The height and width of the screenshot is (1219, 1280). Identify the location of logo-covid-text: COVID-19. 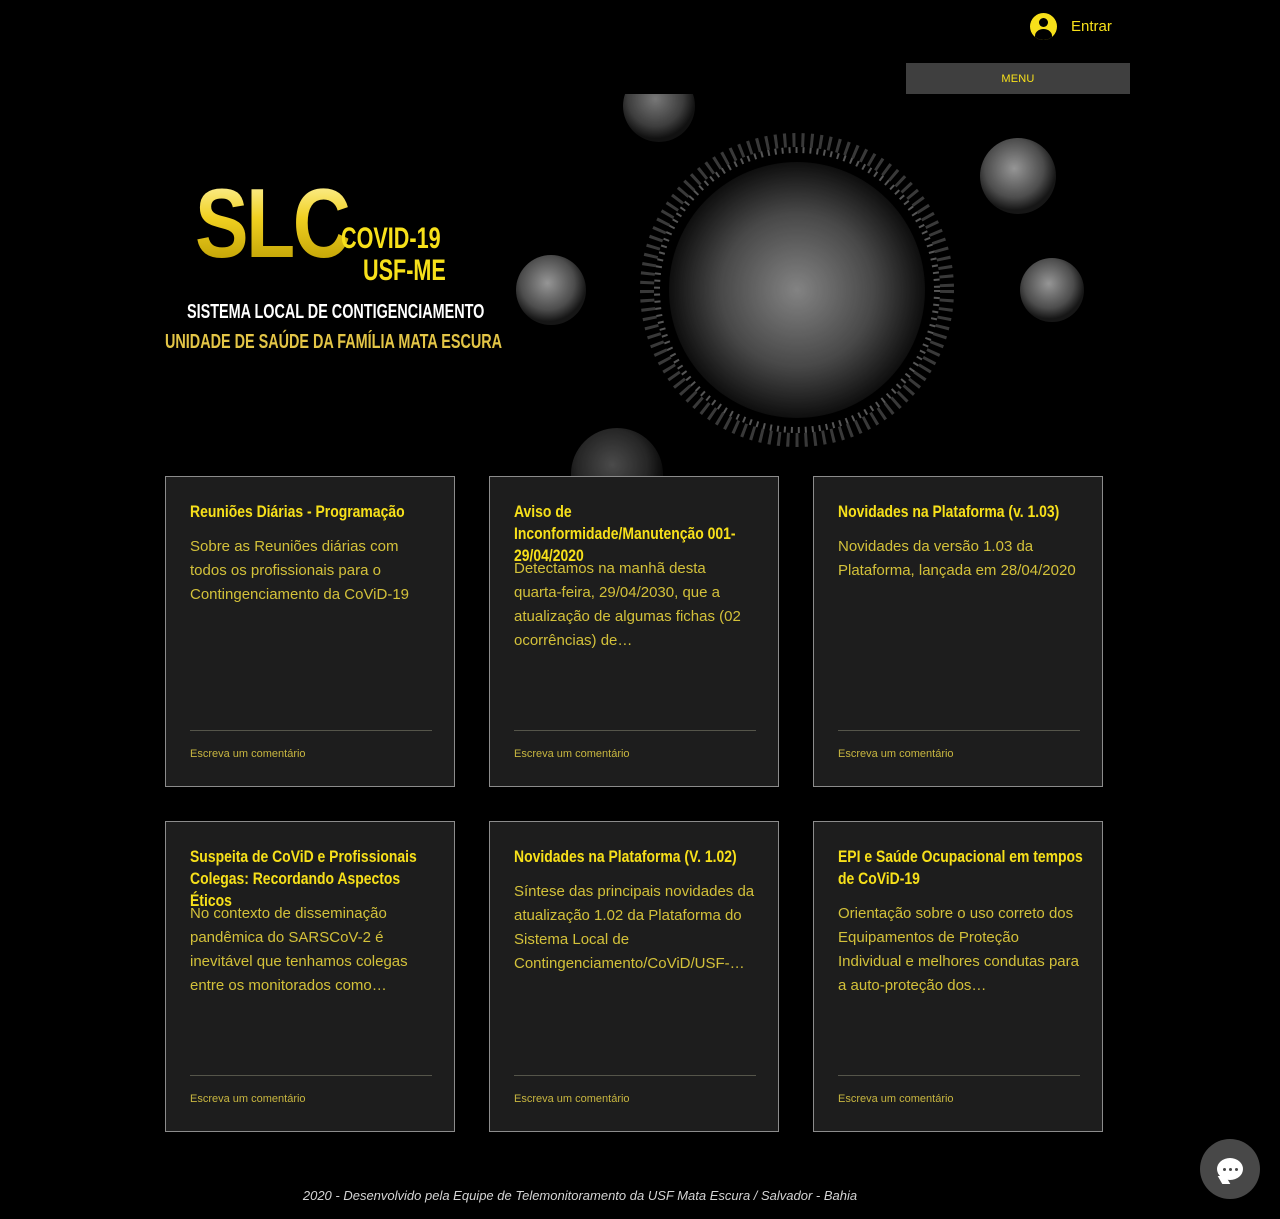
(391, 238).